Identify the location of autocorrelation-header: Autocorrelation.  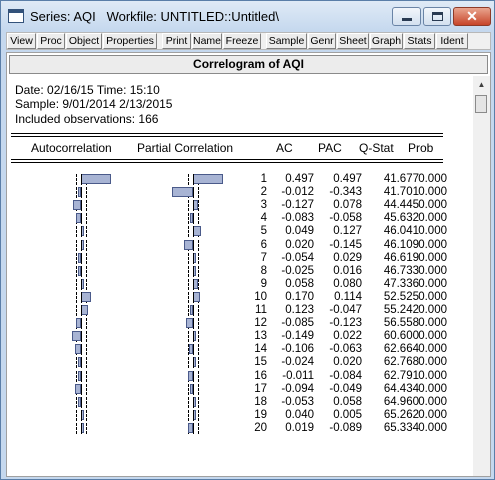
(71, 148).